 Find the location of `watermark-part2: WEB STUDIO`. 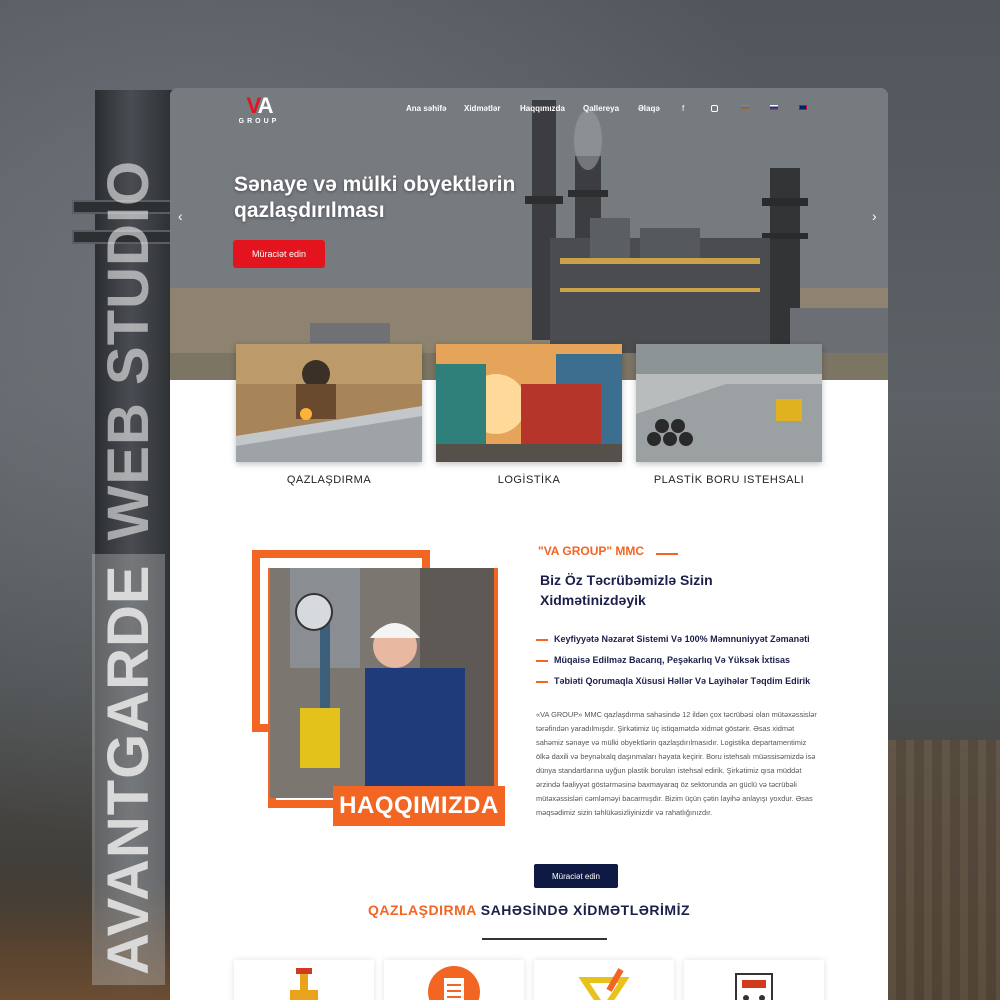

watermark-part2: WEB STUDIO is located at coordinates (128, 350).